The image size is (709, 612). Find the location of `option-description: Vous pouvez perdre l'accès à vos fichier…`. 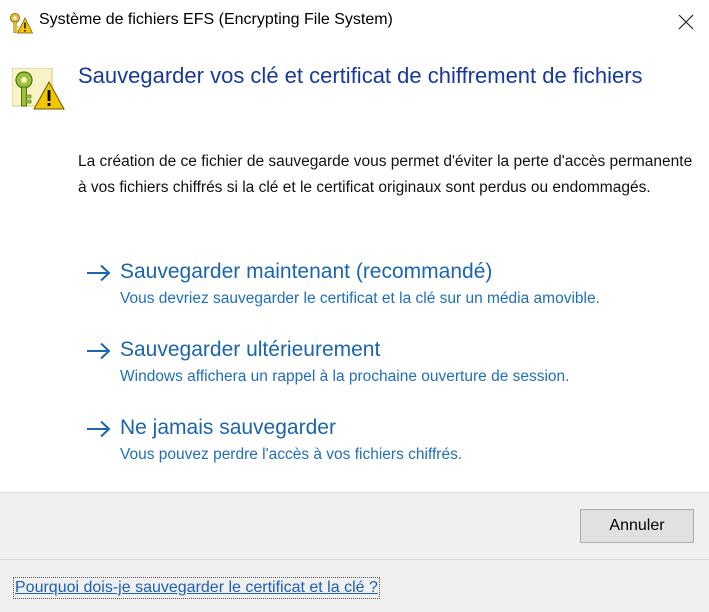

option-description: Vous pouvez perdre l'accès à vos fichier… is located at coordinates (291, 454).